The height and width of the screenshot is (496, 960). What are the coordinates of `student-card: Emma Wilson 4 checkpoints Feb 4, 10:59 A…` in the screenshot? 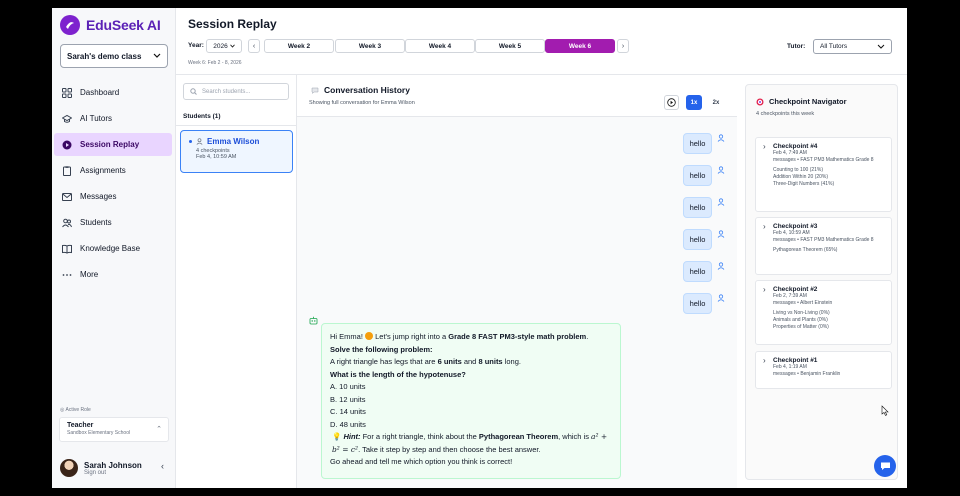 It's located at (236, 151).